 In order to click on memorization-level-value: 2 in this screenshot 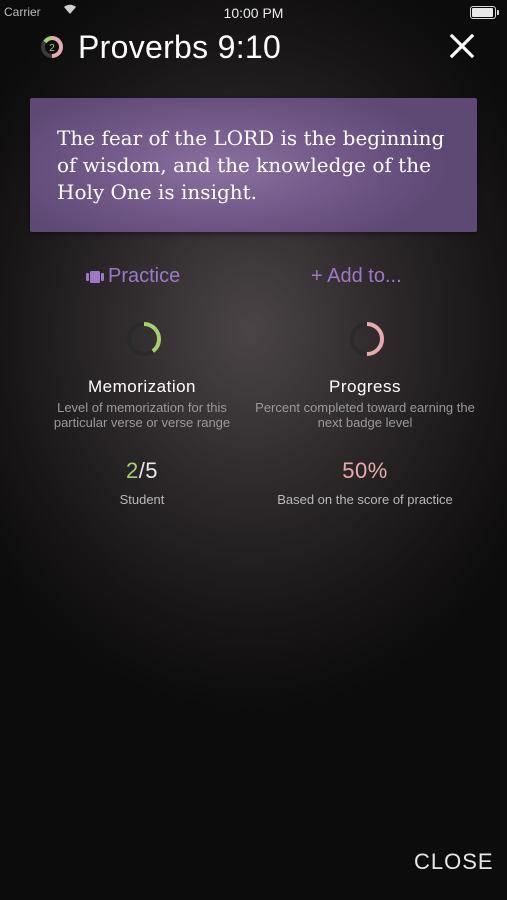, I will do `click(132, 470)`.